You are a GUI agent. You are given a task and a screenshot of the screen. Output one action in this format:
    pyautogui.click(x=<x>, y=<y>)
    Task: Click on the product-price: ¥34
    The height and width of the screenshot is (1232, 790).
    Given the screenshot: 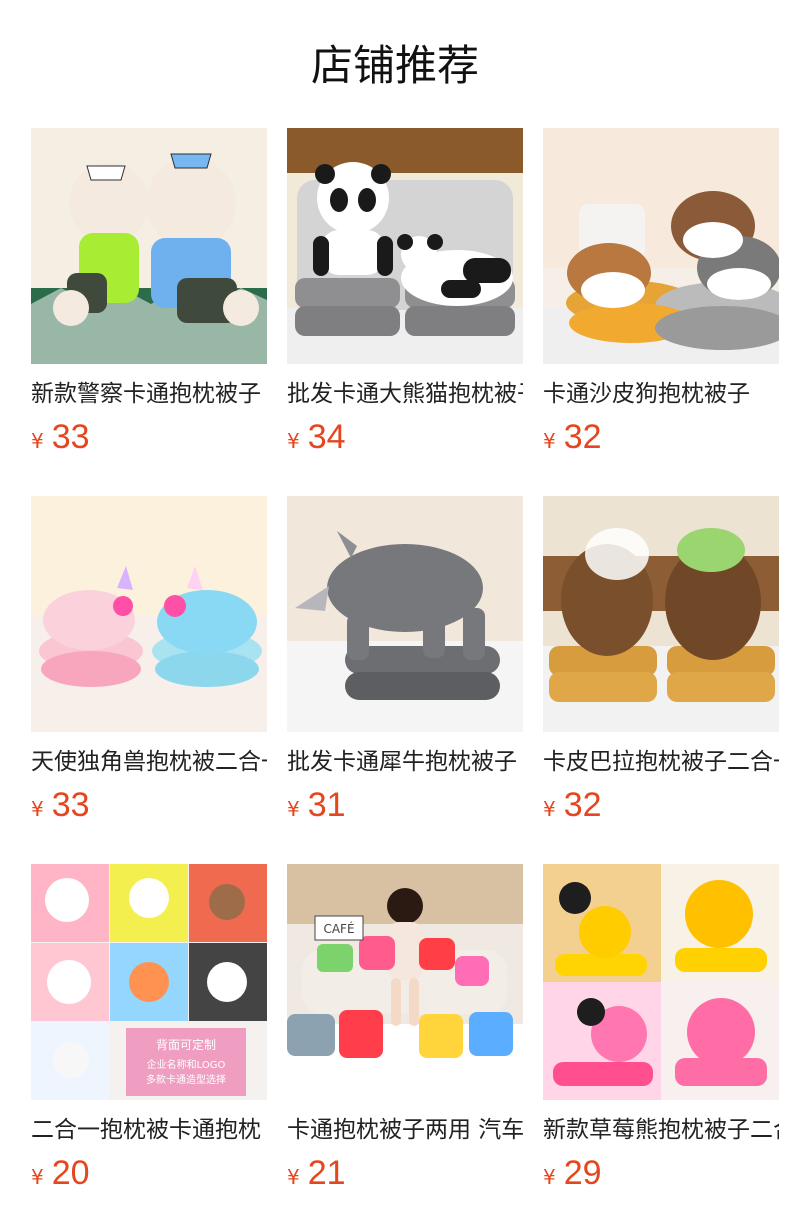 What is the action you would take?
    pyautogui.click(x=316, y=437)
    